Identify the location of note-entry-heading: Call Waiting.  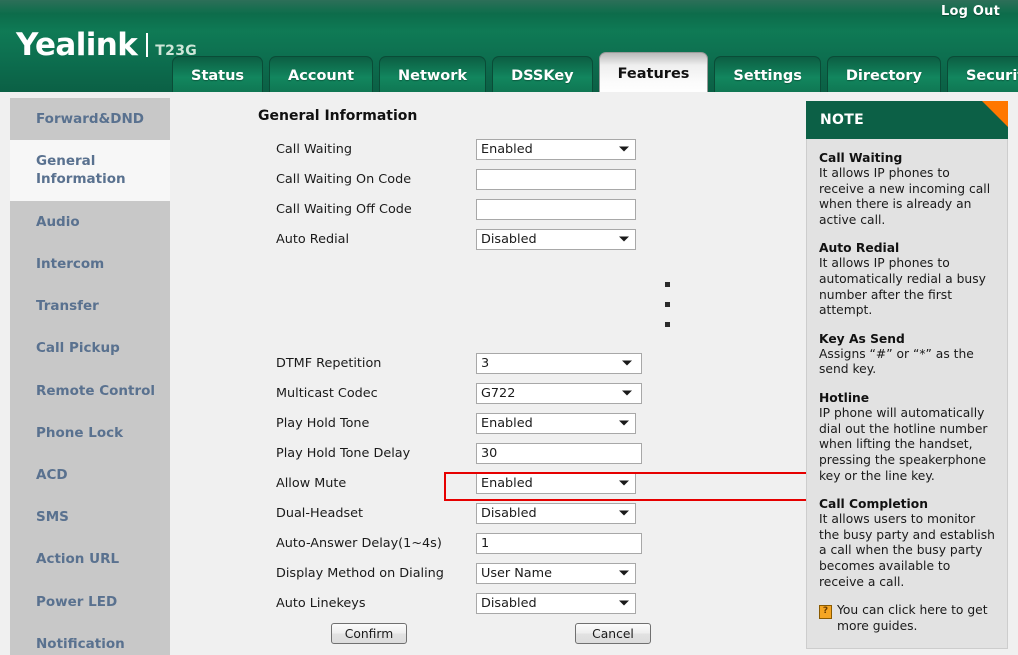
(861, 158).